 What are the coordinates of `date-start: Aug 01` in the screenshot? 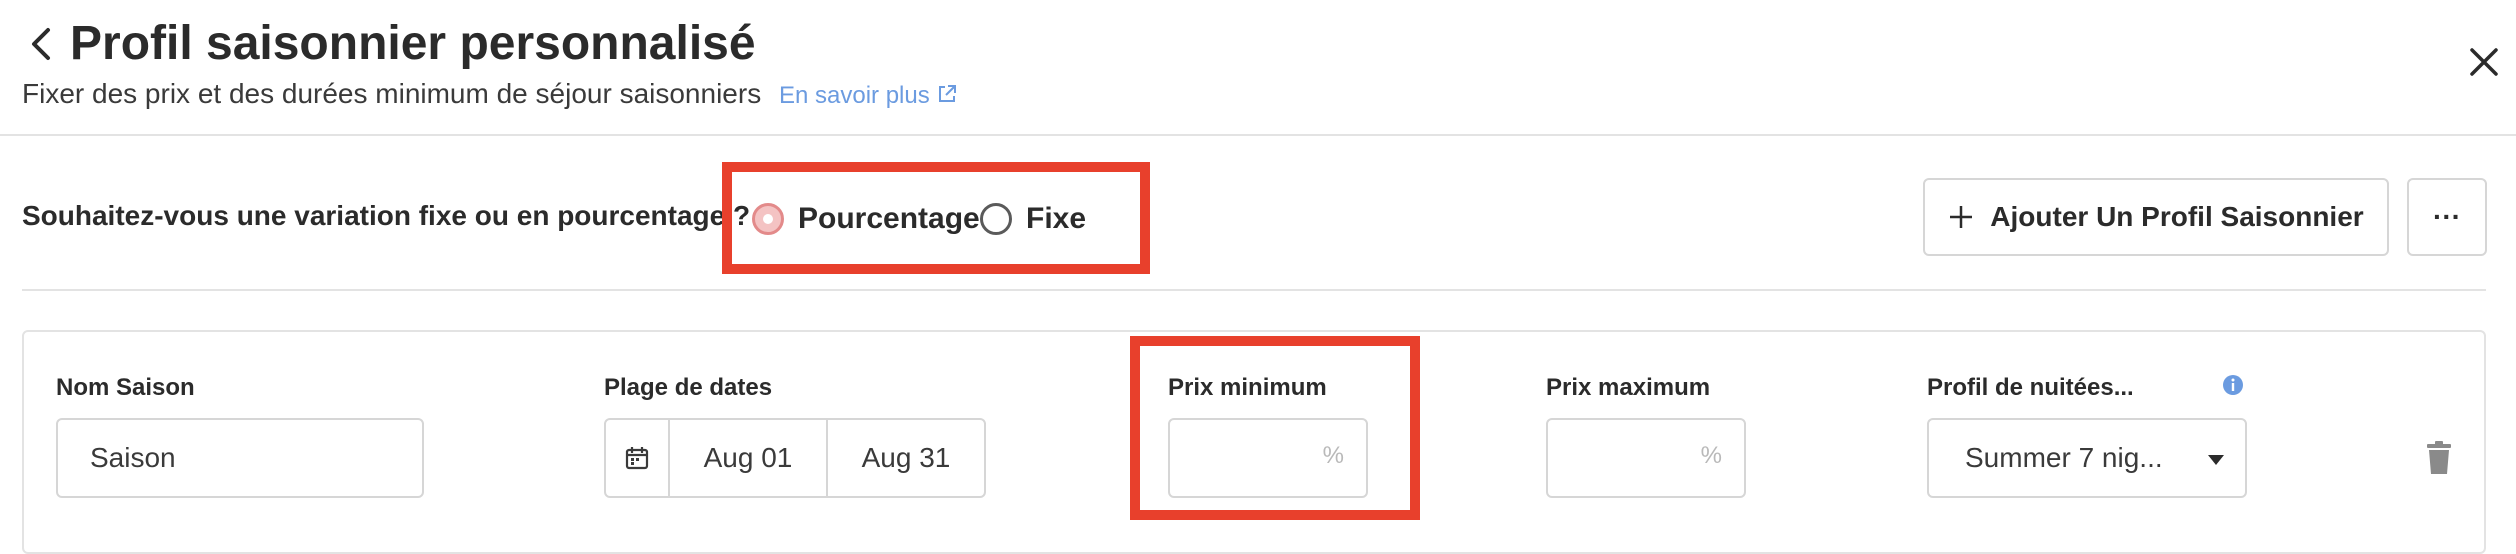 It's located at (749, 458).